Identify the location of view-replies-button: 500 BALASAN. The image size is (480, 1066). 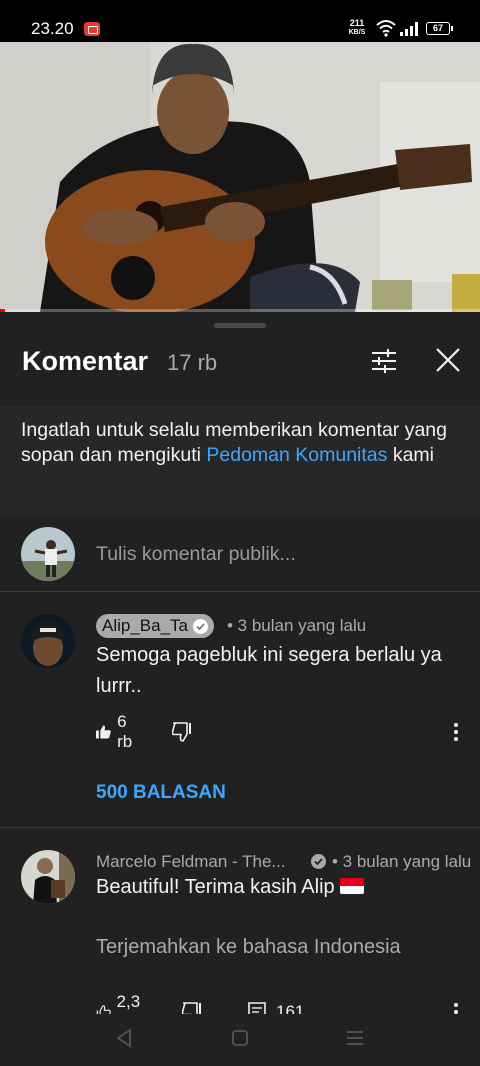
(161, 793).